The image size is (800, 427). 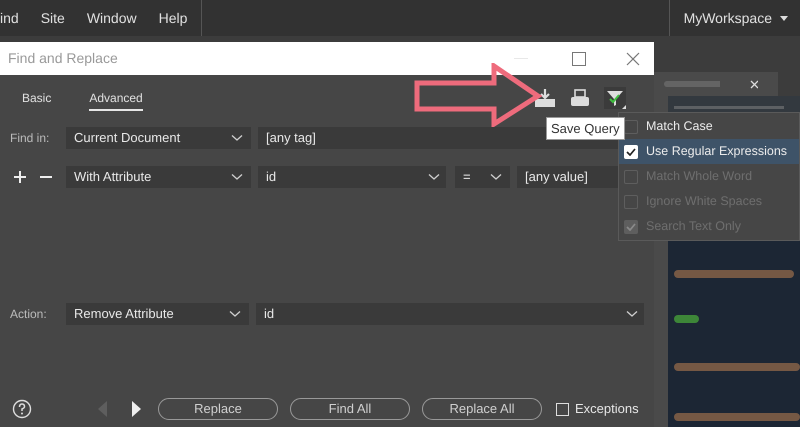 What do you see at coordinates (352, 177) in the screenshot?
I see `attribute-combo: id` at bounding box center [352, 177].